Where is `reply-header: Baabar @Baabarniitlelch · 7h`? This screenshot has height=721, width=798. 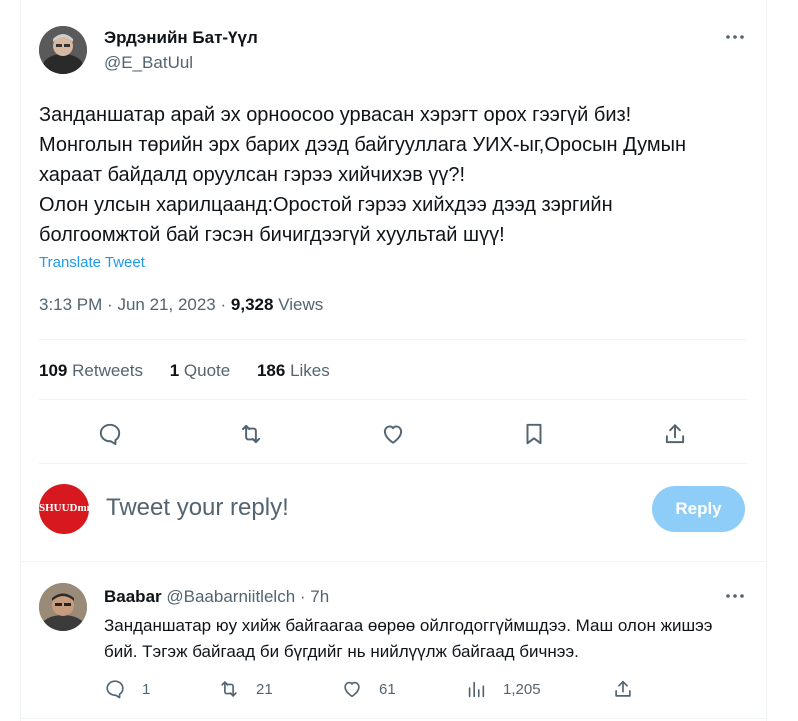
reply-header: Baabar @Baabarniitlelch · 7h is located at coordinates (216, 597).